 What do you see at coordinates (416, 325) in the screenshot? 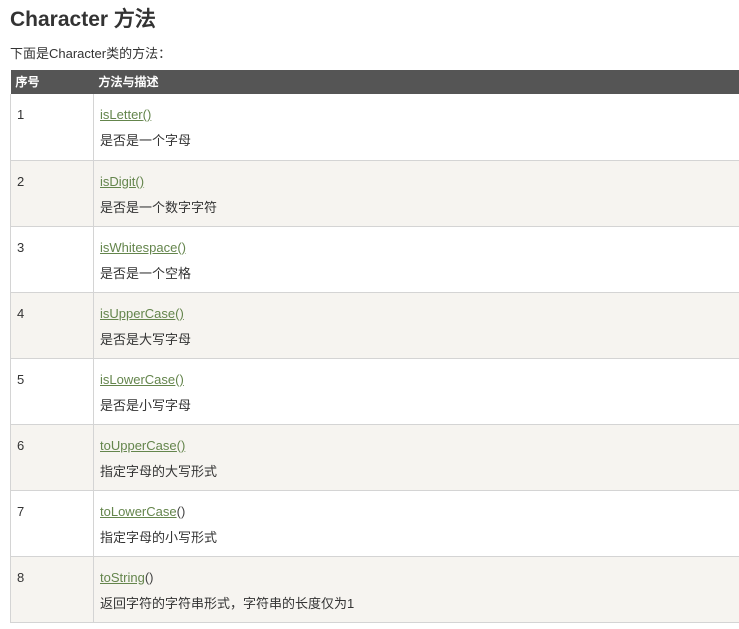
I see `row-content: isUpperCase() 是否是大写字母` at bounding box center [416, 325].